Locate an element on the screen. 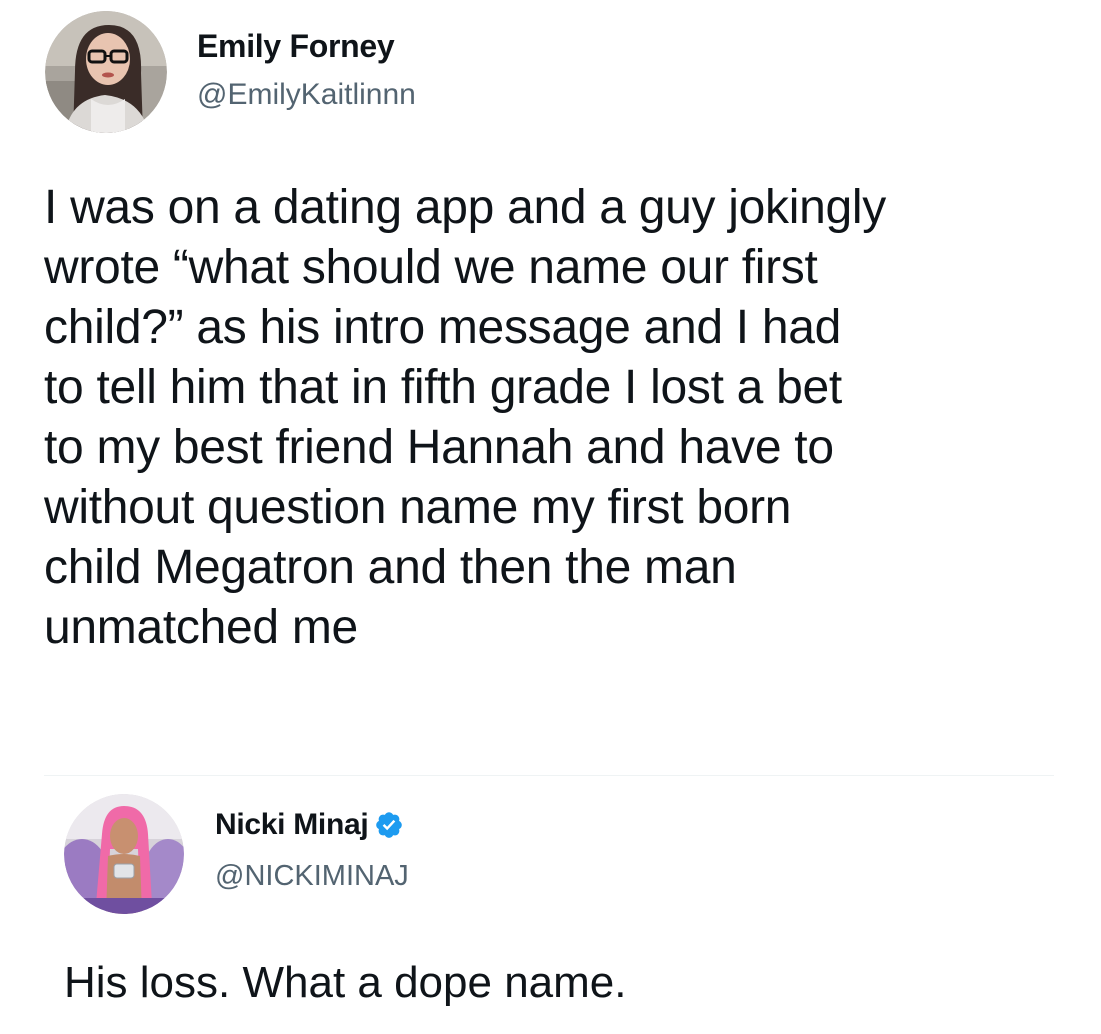 The height and width of the screenshot is (1034, 1101). divider is located at coordinates (549, 775).